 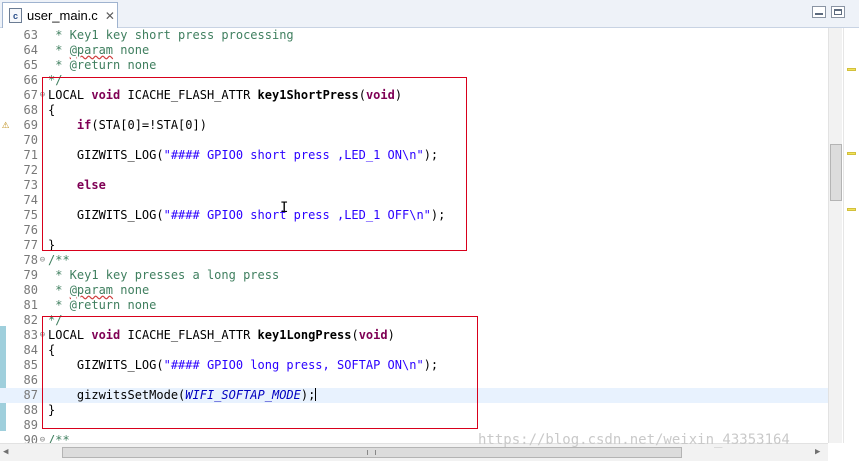 What do you see at coordinates (30, 380) in the screenshot?
I see `line-number: 86` at bounding box center [30, 380].